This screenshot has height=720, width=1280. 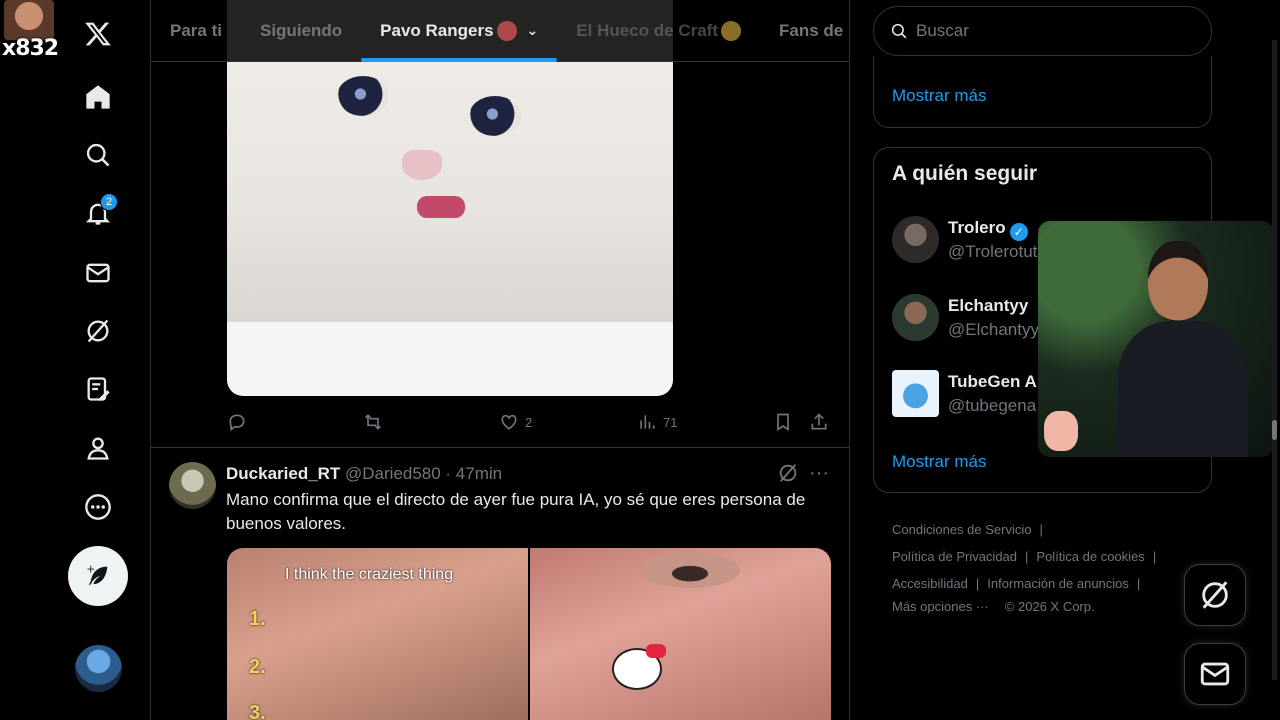 What do you see at coordinates (257, 711) in the screenshot?
I see `media-number: 3.` at bounding box center [257, 711].